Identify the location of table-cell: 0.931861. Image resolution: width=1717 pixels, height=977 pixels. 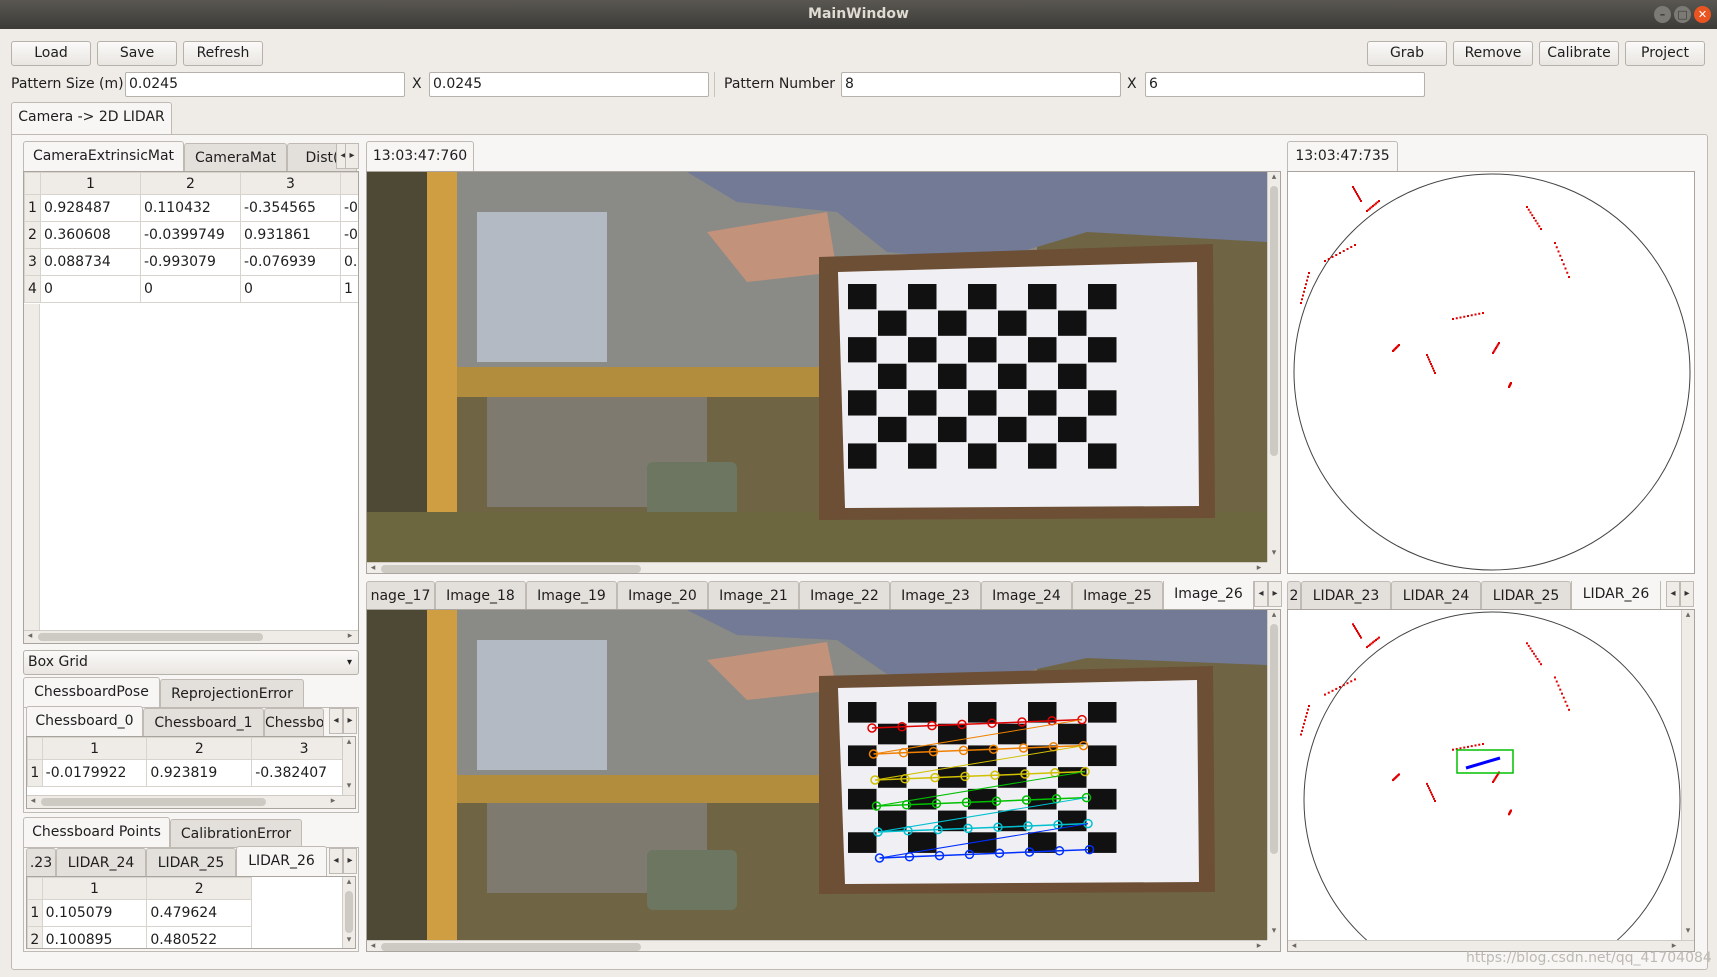
(290, 235).